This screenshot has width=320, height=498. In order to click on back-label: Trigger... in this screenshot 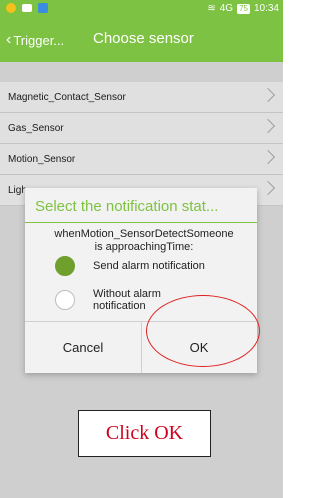, I will do `click(39, 40)`.